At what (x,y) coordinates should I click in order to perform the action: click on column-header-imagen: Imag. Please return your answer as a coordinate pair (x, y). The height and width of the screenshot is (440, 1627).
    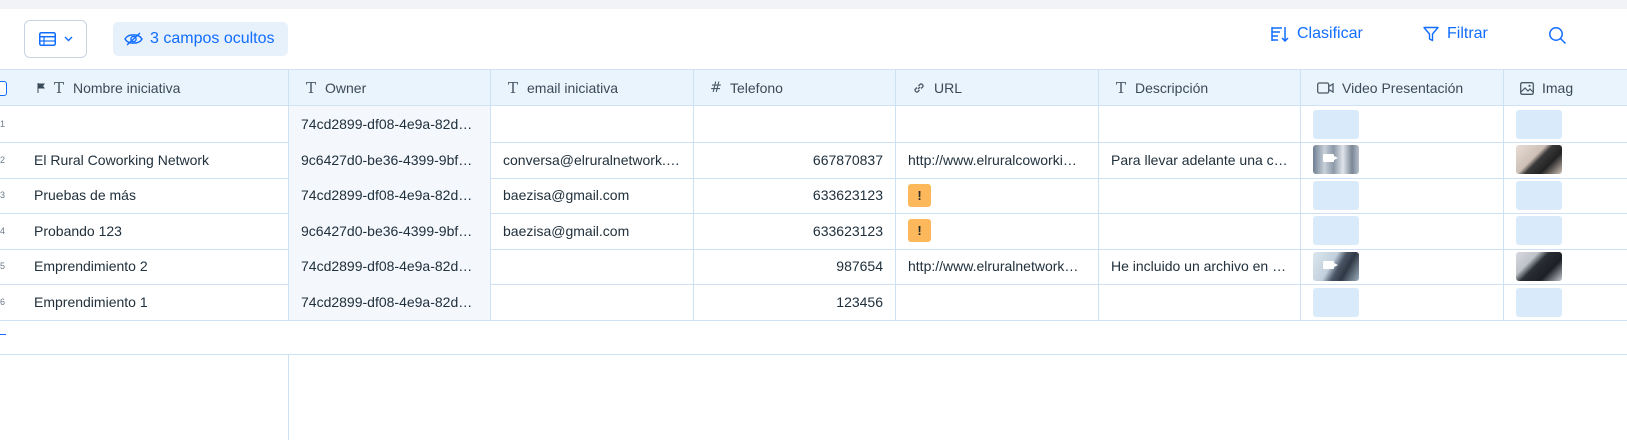
    Looking at the image, I should click on (1565, 88).